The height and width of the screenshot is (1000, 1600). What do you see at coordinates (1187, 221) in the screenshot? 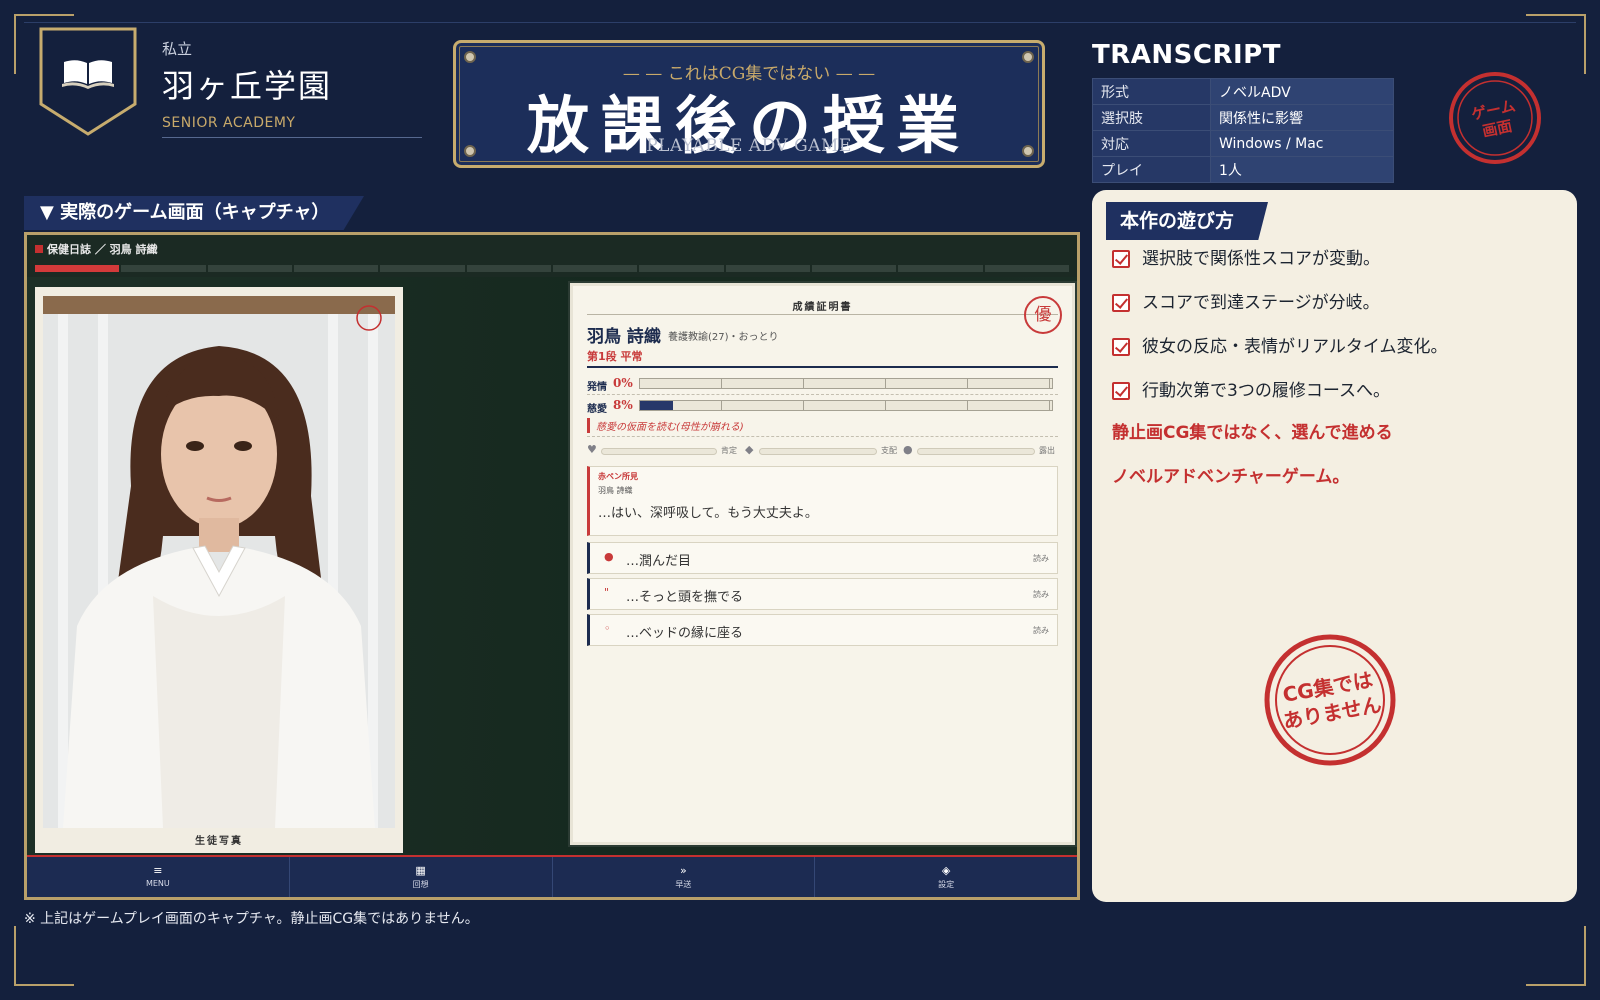
I see `how-to-play-heading: 本作の遊び方` at bounding box center [1187, 221].